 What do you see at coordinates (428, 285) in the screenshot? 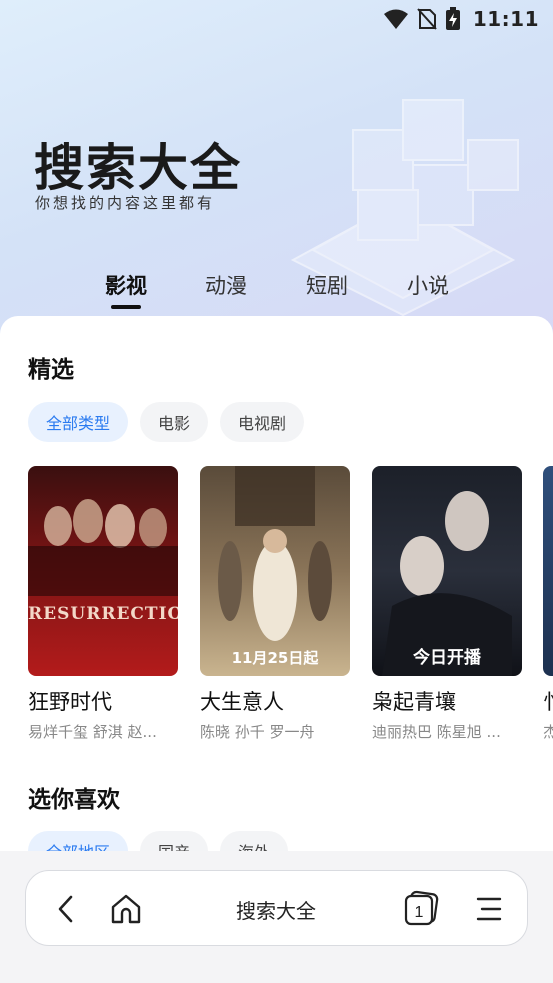
I see `tab-novel: 小说` at bounding box center [428, 285].